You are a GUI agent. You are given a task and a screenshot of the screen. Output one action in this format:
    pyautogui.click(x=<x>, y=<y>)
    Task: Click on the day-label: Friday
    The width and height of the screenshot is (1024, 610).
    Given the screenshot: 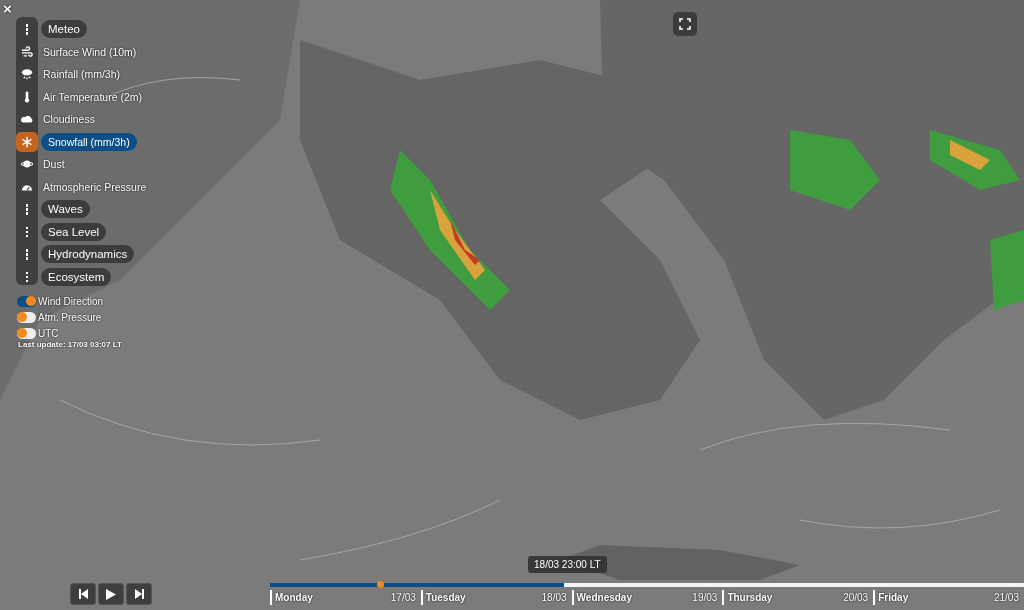 What is the action you would take?
    pyautogui.click(x=893, y=597)
    